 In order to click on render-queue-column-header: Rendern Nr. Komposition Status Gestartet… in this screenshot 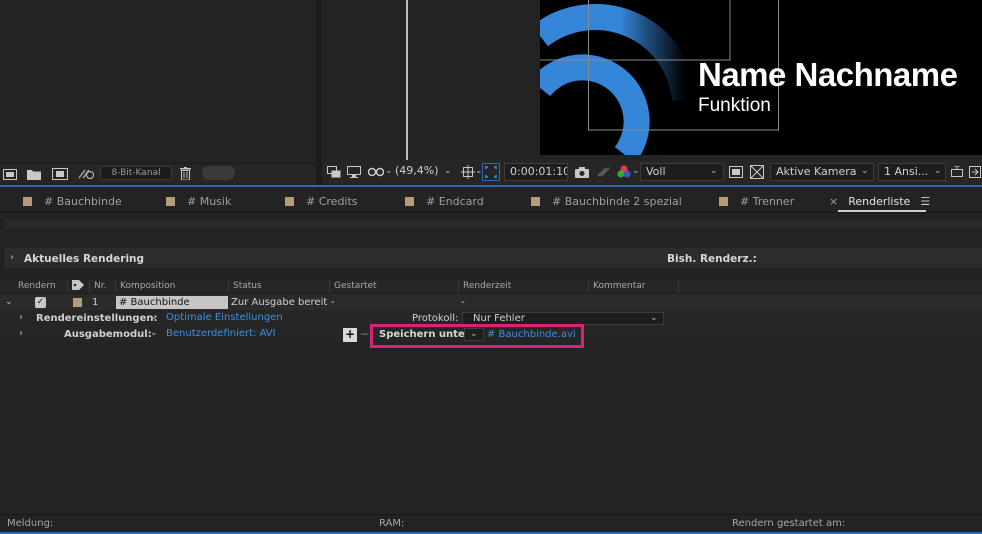, I will do `click(491, 286)`.